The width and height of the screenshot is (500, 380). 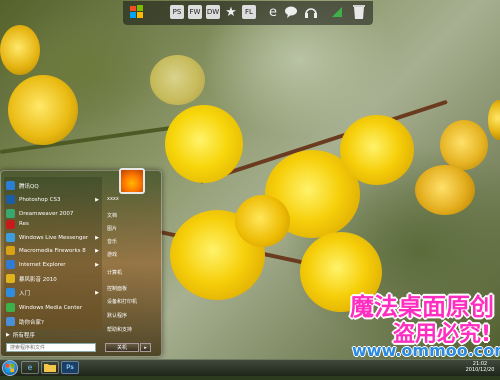 What do you see at coordinates (10, 321) in the screenshot?
I see `app-icon` at bounding box center [10, 321].